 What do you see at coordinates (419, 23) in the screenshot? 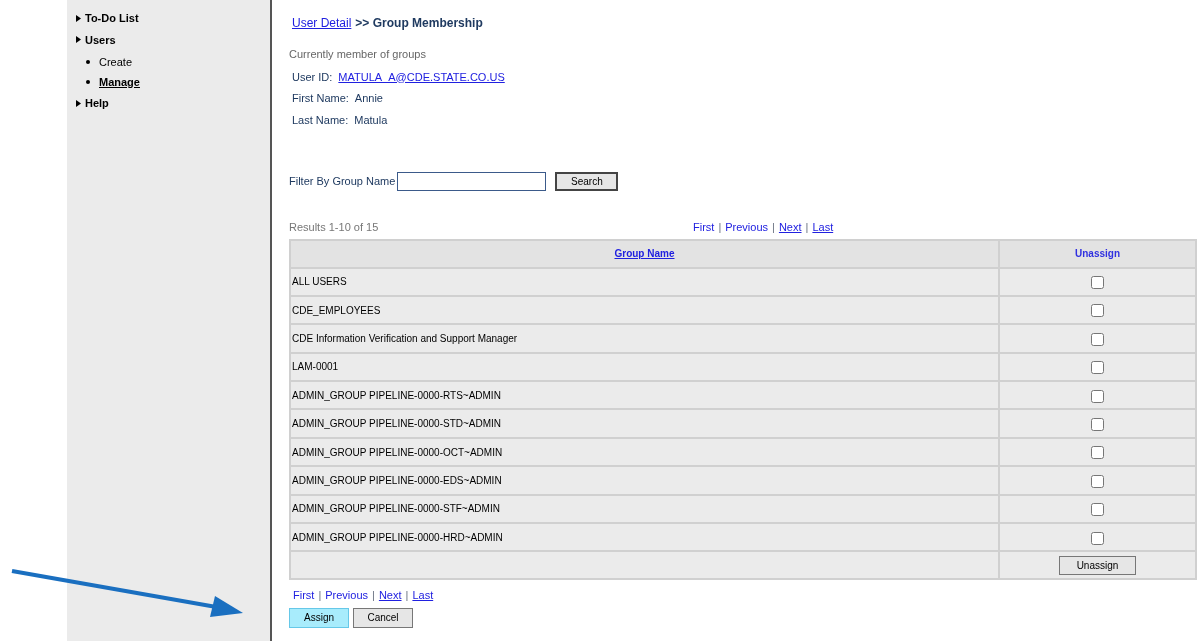
I see `breadcrumb-current: >> Group Membership` at bounding box center [419, 23].